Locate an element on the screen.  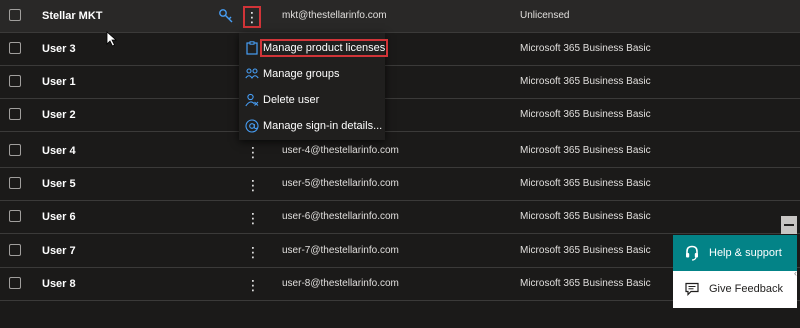
menu-item-manage-product-licenses: Manage product licenses is located at coordinates (314, 48).